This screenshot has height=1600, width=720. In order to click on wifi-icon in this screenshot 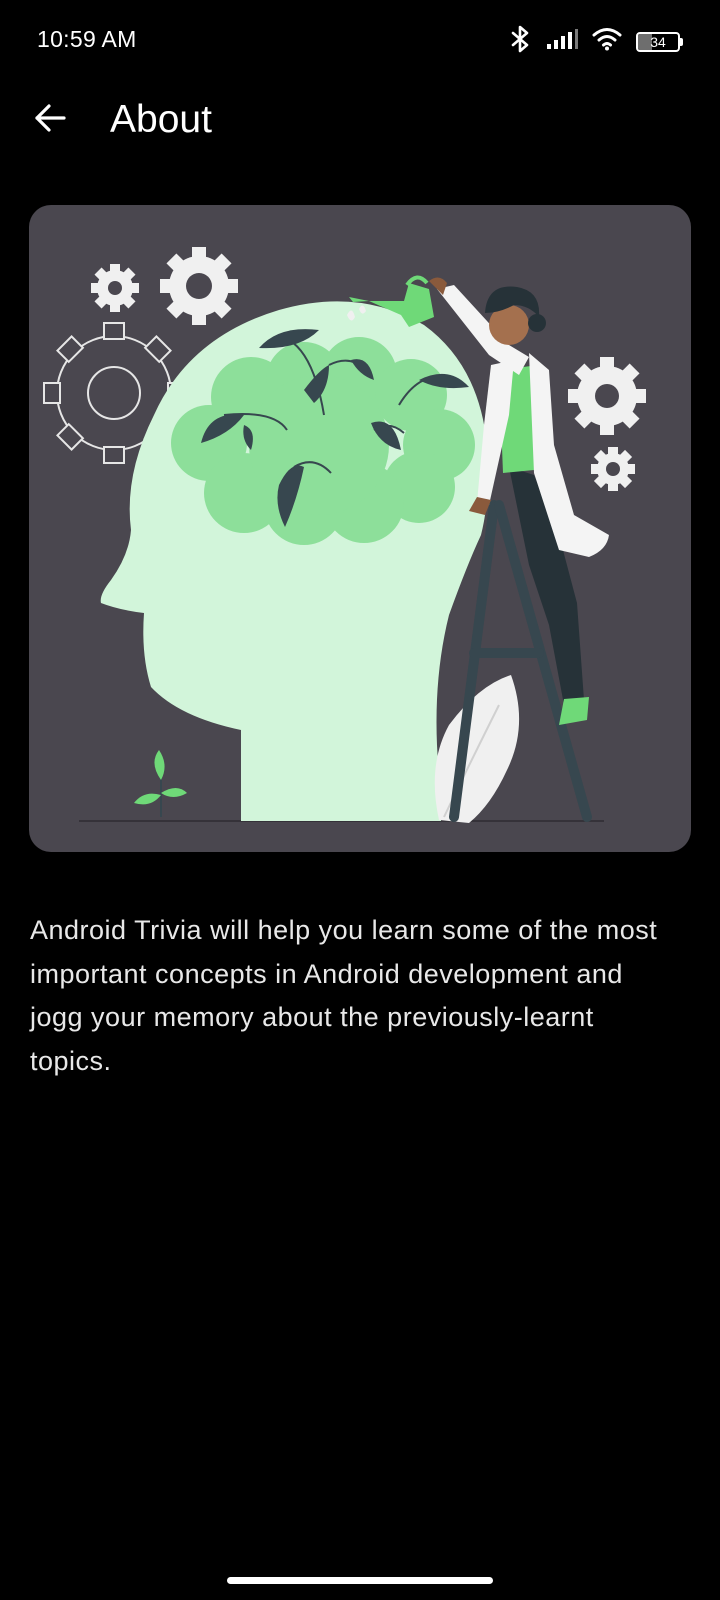, I will do `click(607, 41)`.